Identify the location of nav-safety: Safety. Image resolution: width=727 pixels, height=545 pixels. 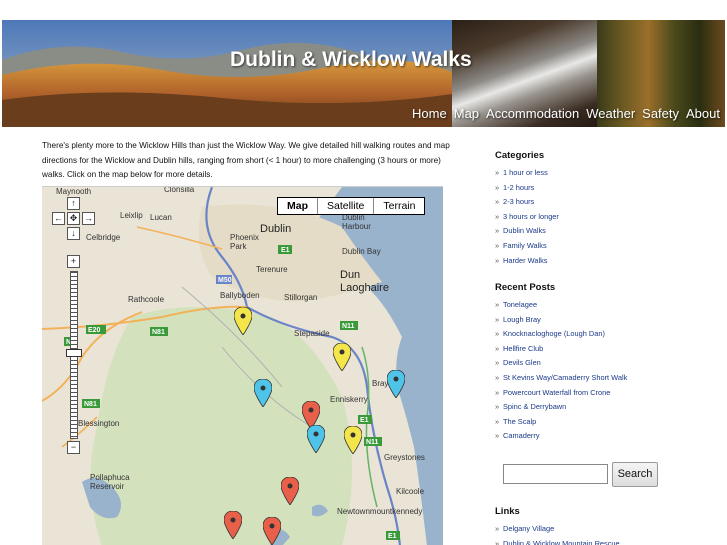
(660, 113).